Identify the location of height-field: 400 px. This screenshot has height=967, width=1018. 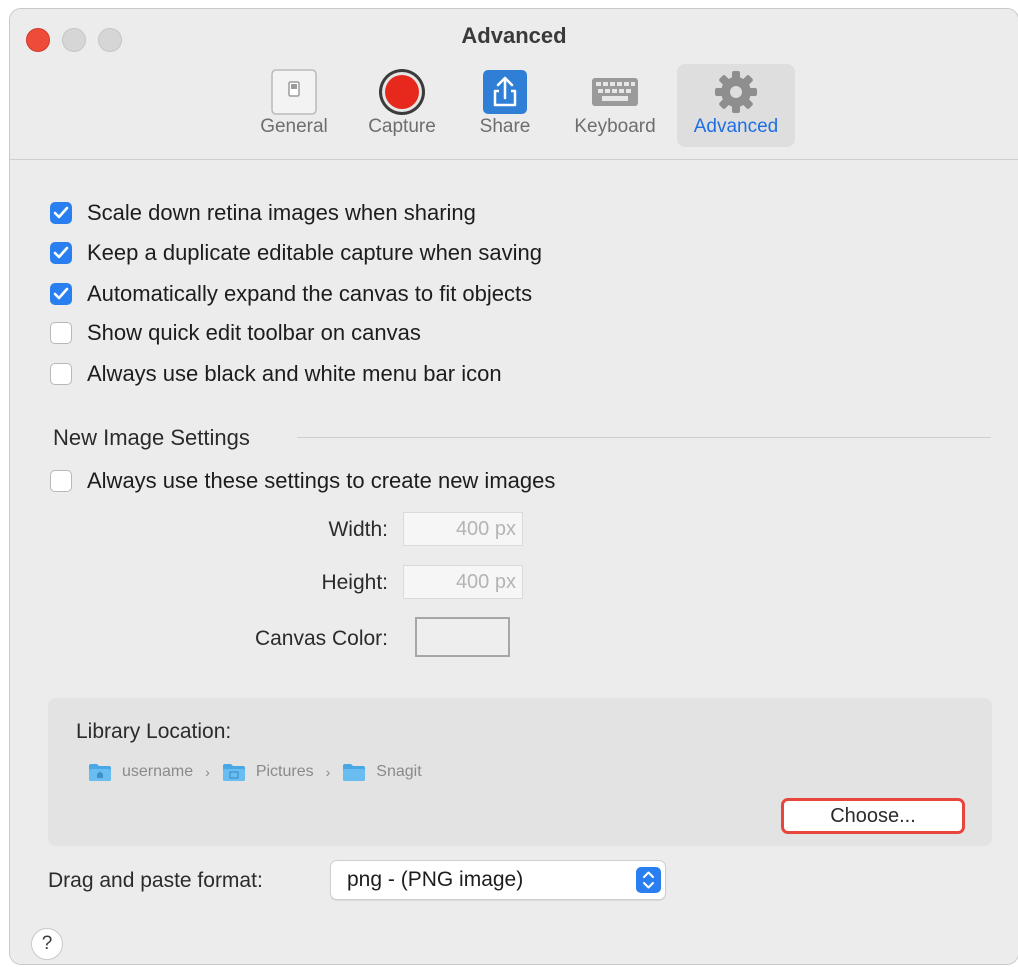
(463, 582).